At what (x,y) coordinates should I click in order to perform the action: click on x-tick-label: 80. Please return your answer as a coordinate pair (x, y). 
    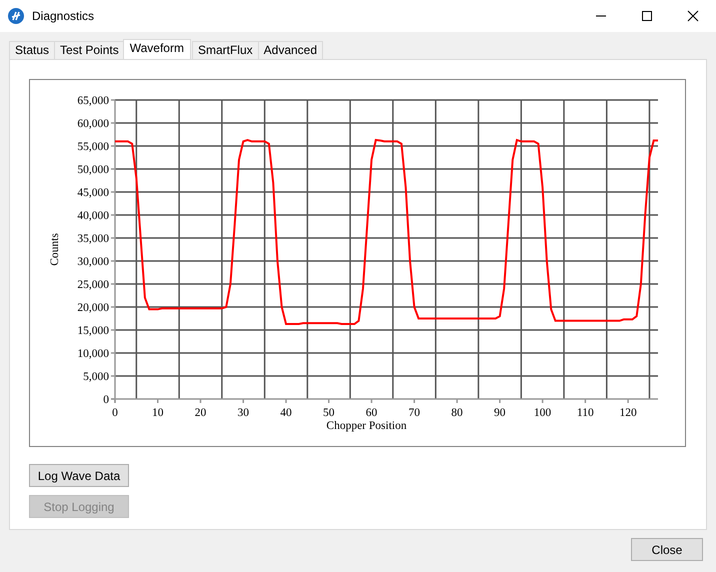
    Looking at the image, I should click on (457, 413).